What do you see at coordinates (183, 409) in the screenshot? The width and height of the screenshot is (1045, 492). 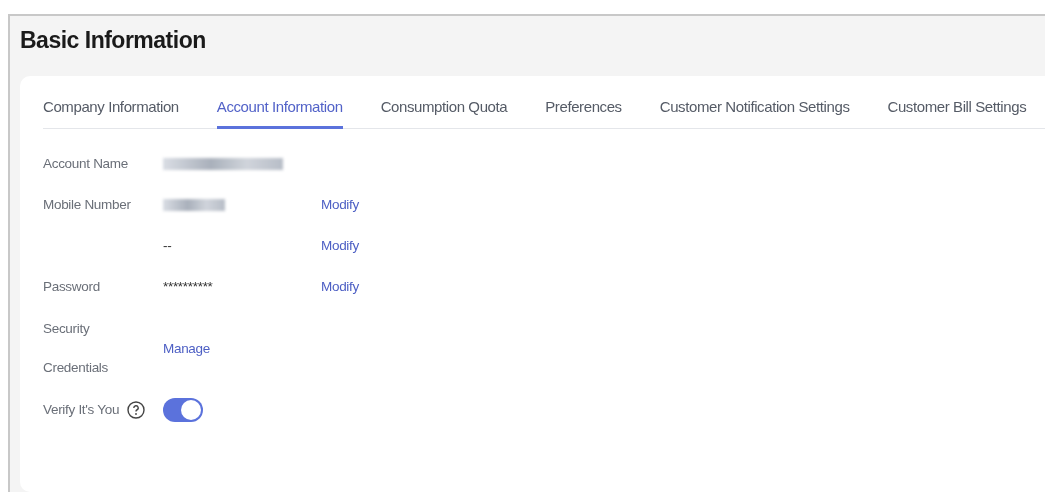 I see `toggle-switch` at bounding box center [183, 409].